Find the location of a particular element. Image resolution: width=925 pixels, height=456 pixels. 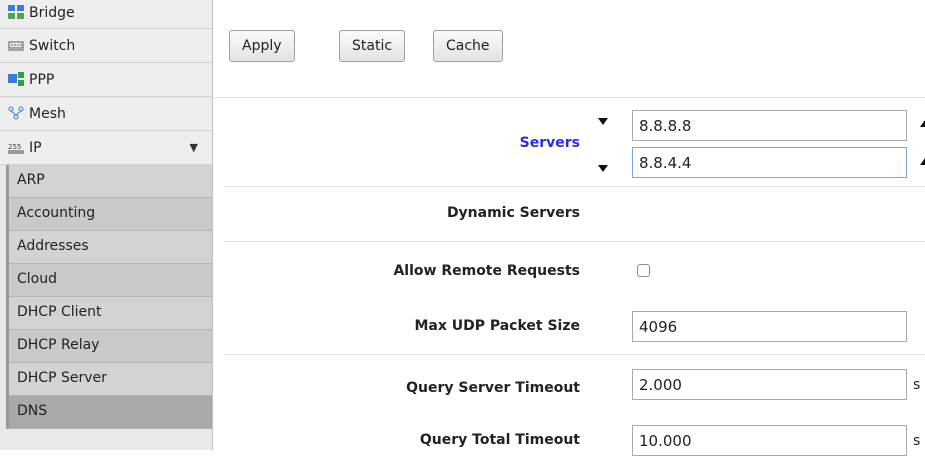

allow-remote-checkbox is located at coordinates (643, 270).